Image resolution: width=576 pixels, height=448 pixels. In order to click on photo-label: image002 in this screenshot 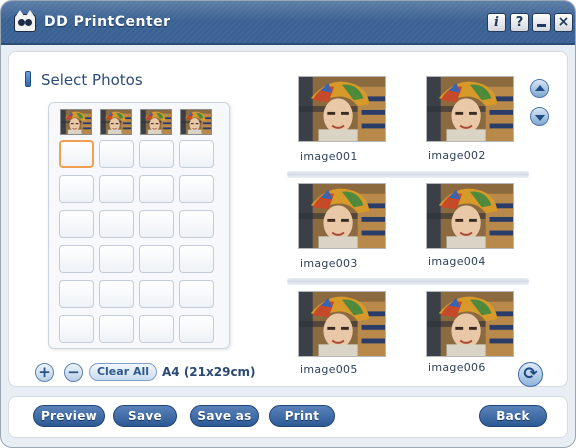, I will do `click(457, 155)`.